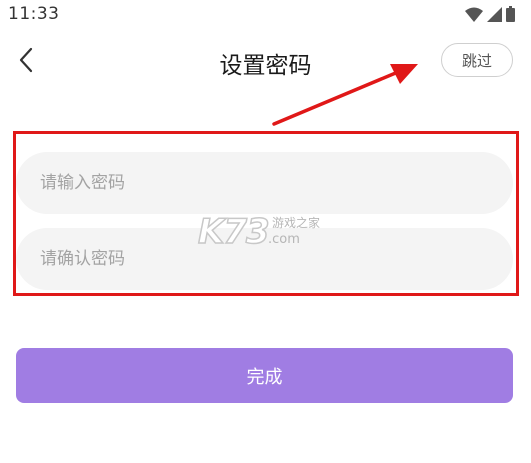 The height and width of the screenshot is (463, 531). I want to click on password-input, so click(264, 183).